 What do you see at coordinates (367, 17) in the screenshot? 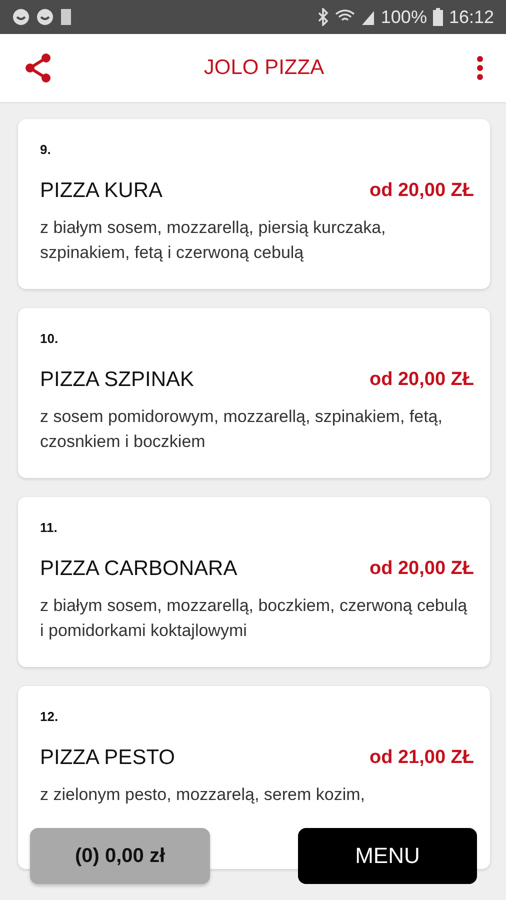
I see `signal-icon` at bounding box center [367, 17].